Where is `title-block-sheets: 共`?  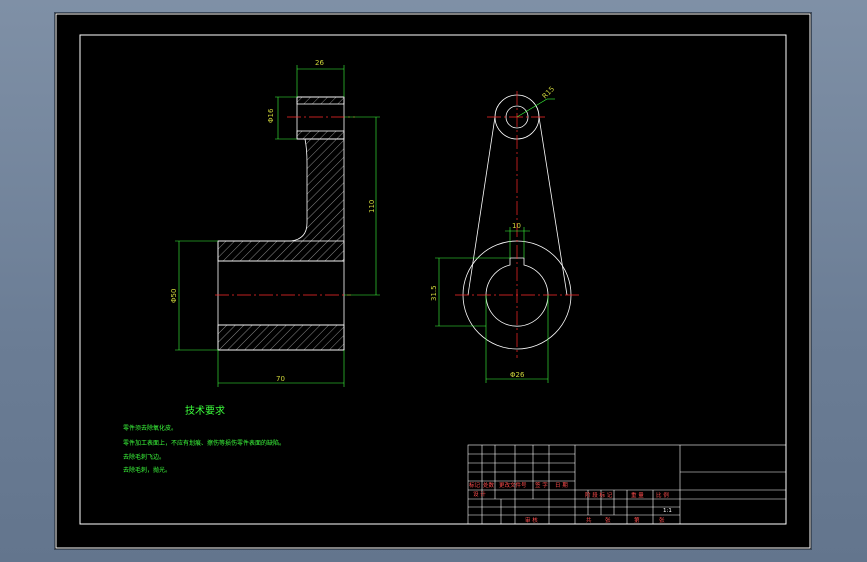
title-block-sheets: 共 is located at coordinates (589, 520).